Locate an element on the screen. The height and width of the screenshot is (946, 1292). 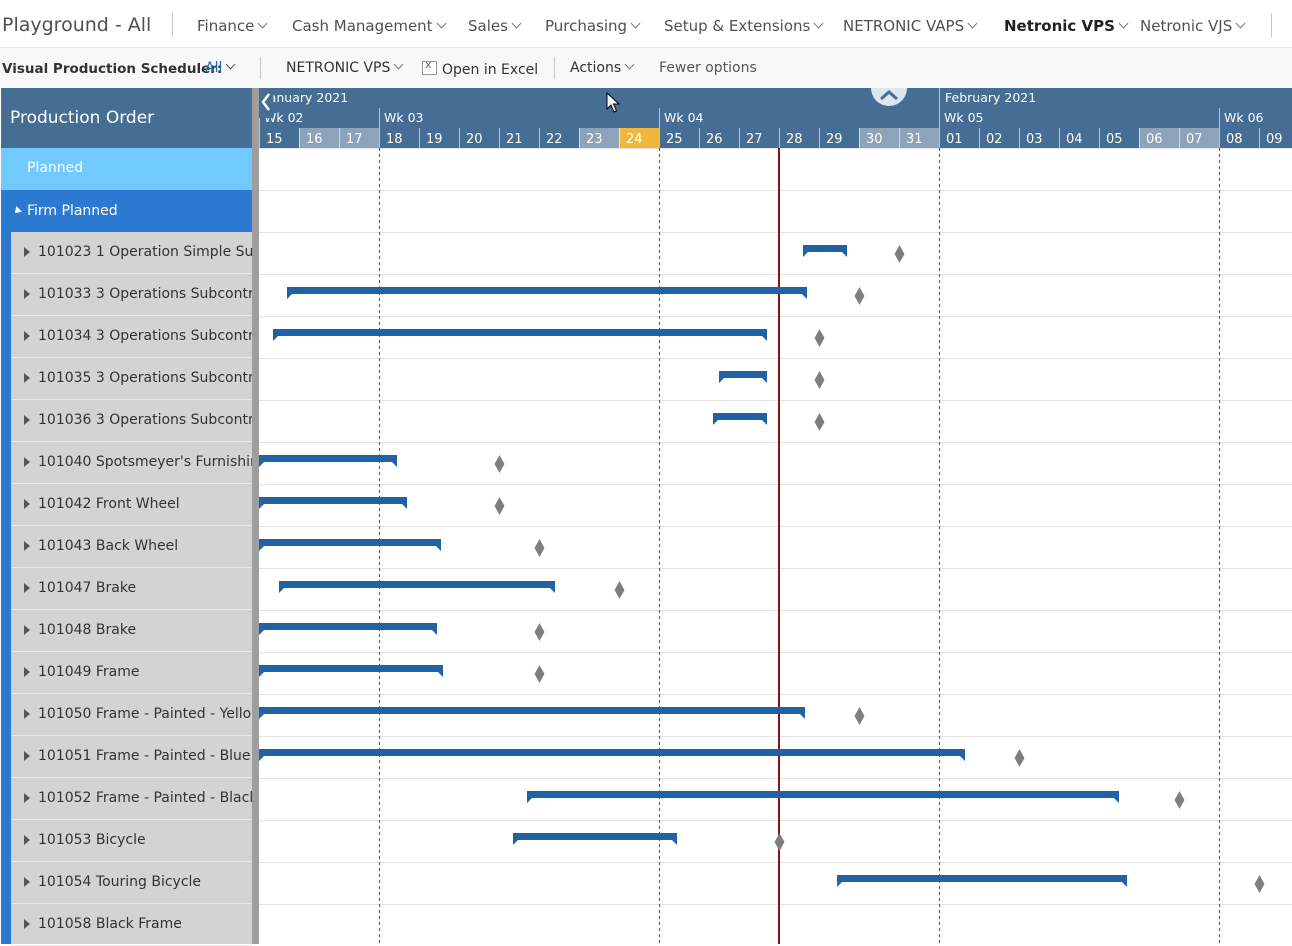
nav-item-sales: Sales is located at coordinates (495, 26).